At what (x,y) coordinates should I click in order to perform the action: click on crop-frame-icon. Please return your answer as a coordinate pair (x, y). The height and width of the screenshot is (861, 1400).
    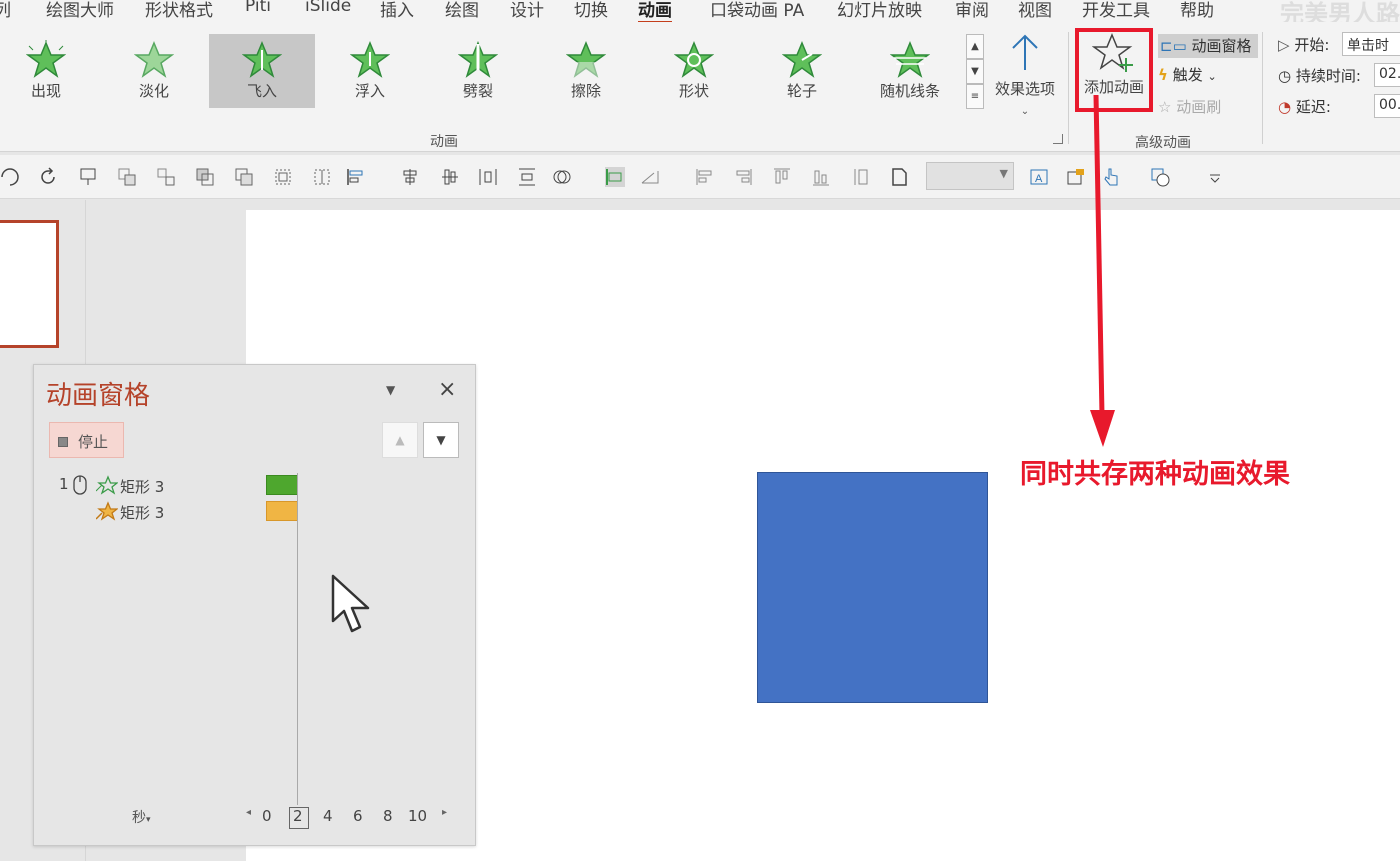
    Looking at the image, I should click on (283, 177).